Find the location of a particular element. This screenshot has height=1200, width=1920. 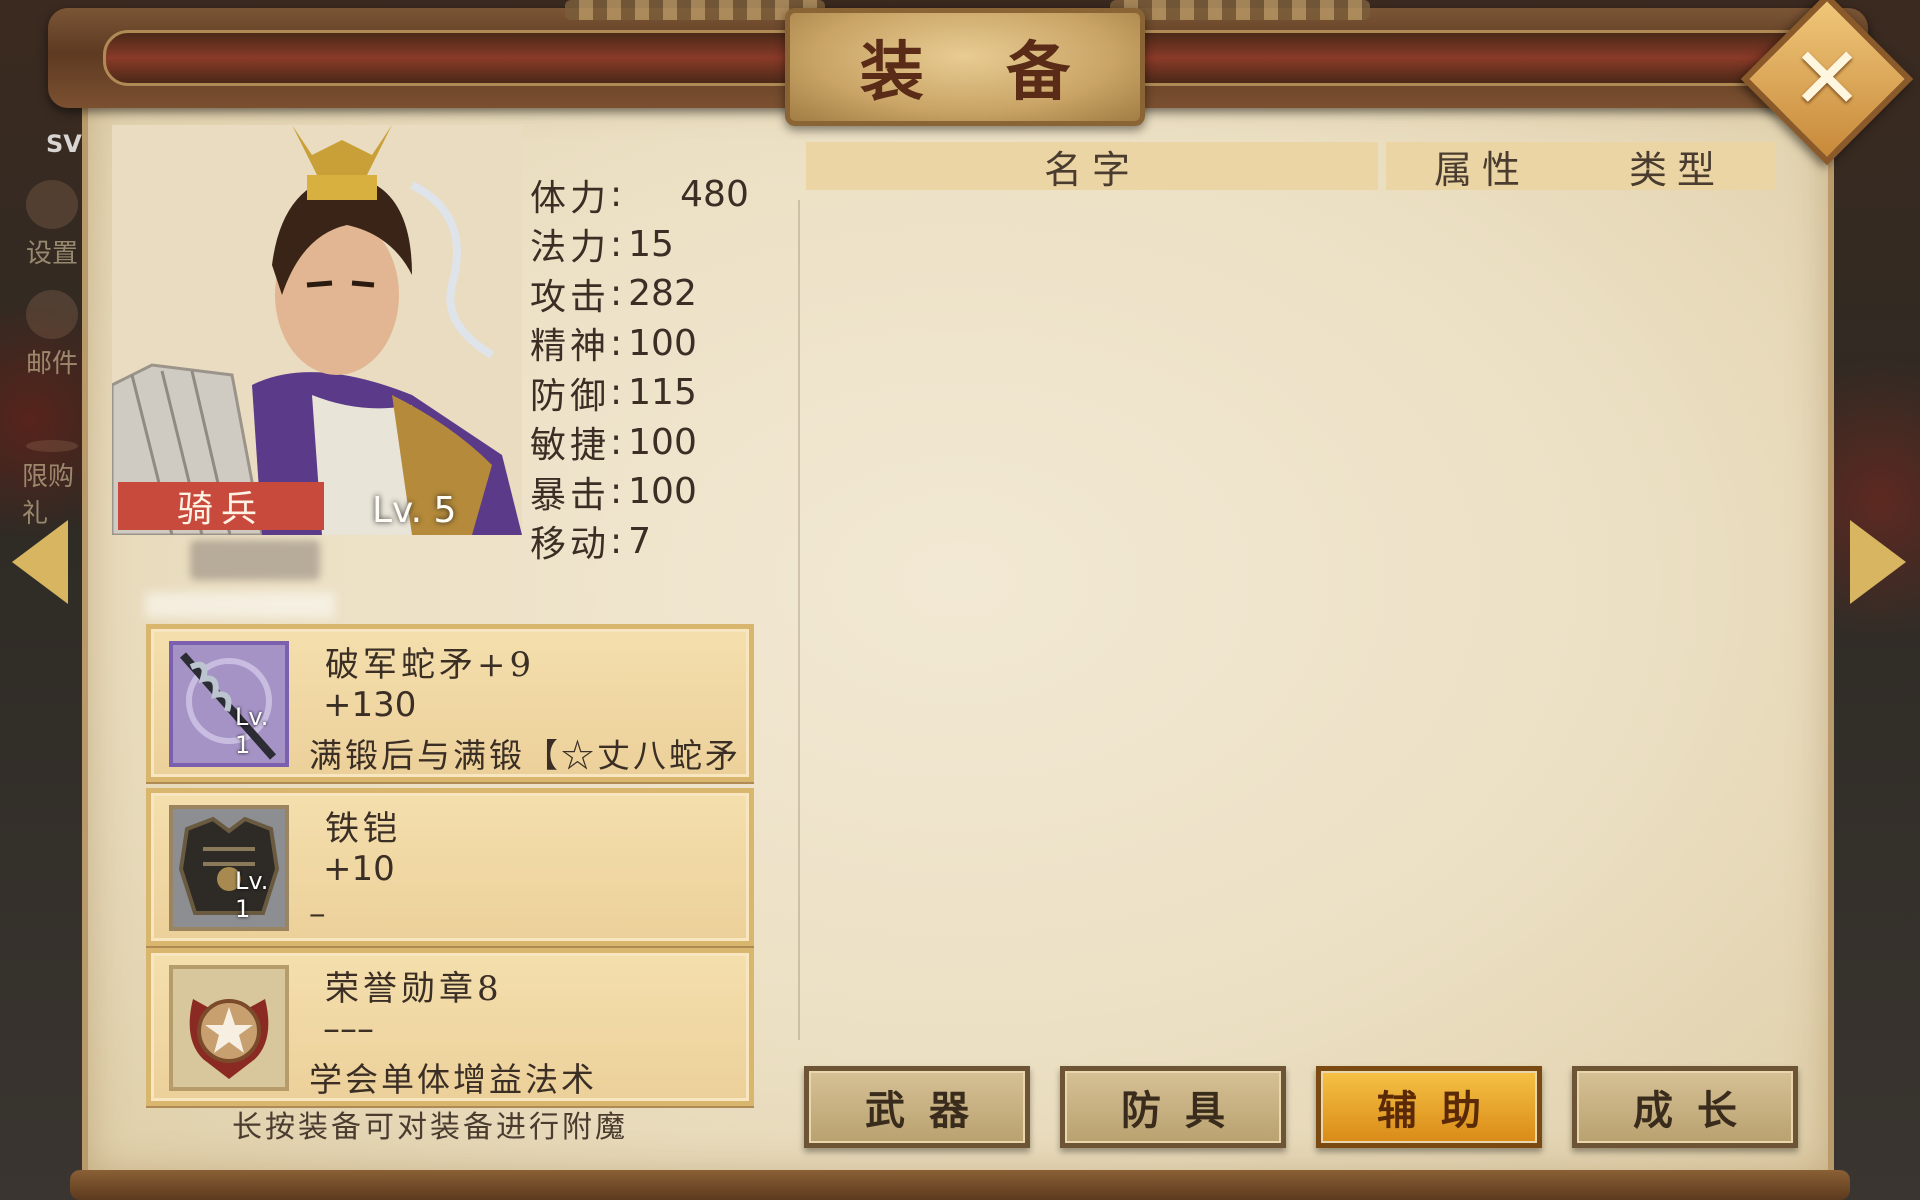

stat-row-crit: 暴击: 100 is located at coordinates (660, 492).